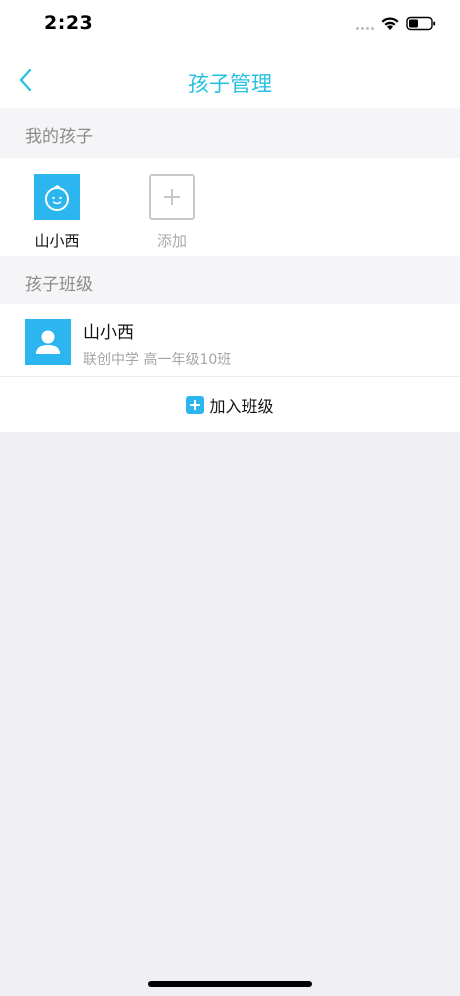 The height and width of the screenshot is (996, 460). What do you see at coordinates (59, 137) in the screenshot?
I see `section-title: 我的孩子` at bounding box center [59, 137].